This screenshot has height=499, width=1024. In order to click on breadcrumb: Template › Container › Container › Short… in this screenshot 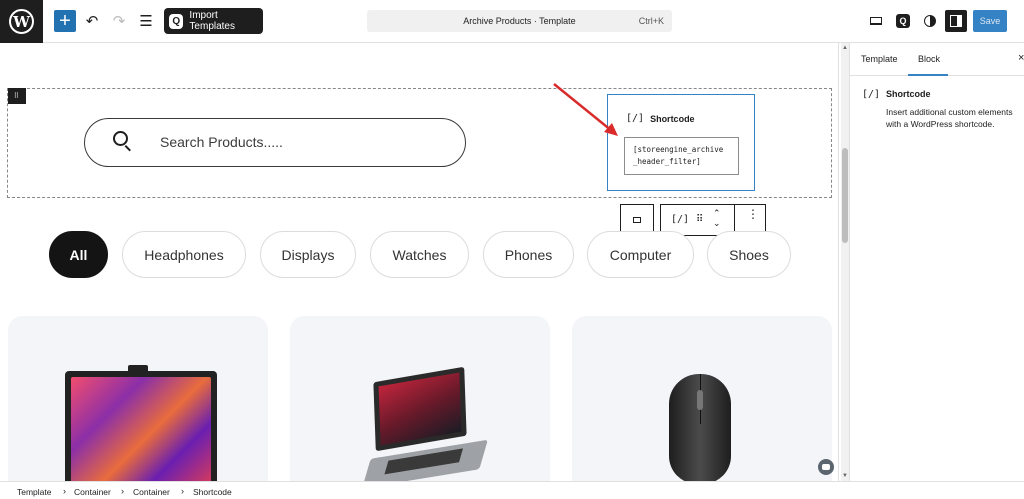, I will do `click(512, 490)`.